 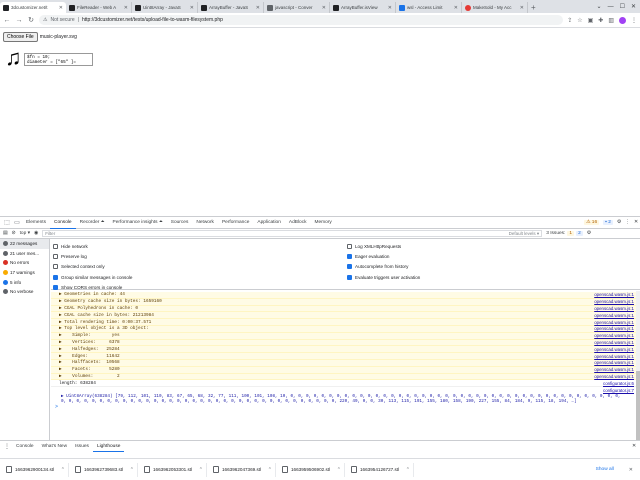 What do you see at coordinates (33, 7) in the screenshot?
I see `browser-tab: 3dcustomizer.net/t ✕` at bounding box center [33, 7].